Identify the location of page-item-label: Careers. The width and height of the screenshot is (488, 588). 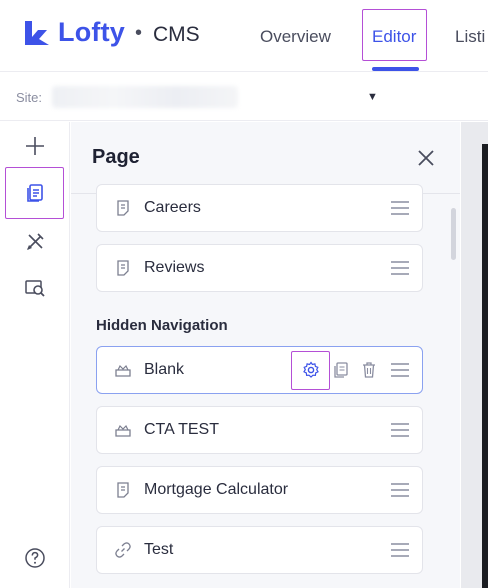
(172, 207).